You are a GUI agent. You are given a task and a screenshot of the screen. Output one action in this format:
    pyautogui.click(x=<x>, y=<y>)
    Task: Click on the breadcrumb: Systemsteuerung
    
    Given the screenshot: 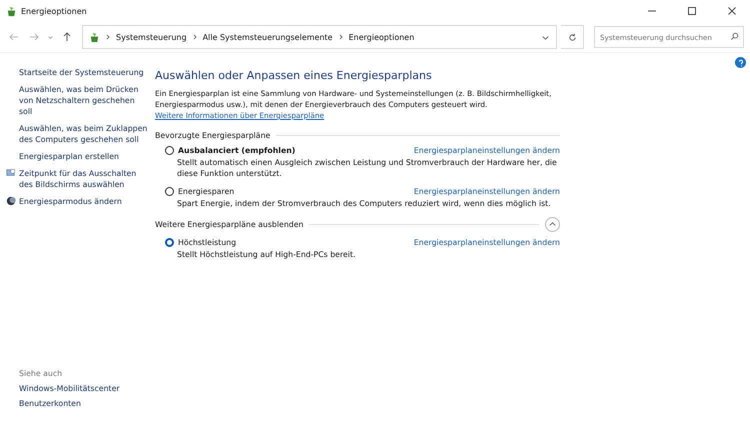 What is the action you would take?
    pyautogui.click(x=151, y=37)
    